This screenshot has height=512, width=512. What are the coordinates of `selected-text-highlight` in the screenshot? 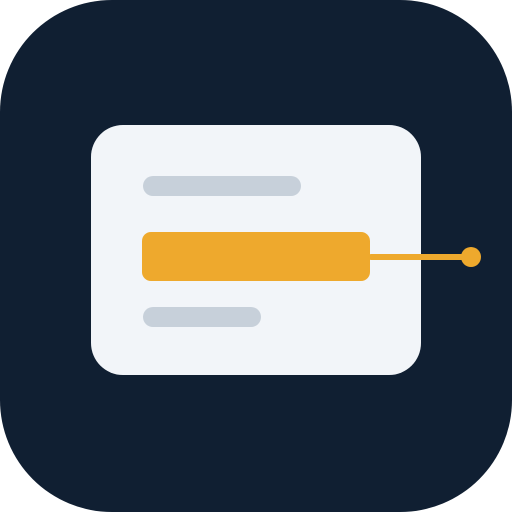 It's located at (256, 256).